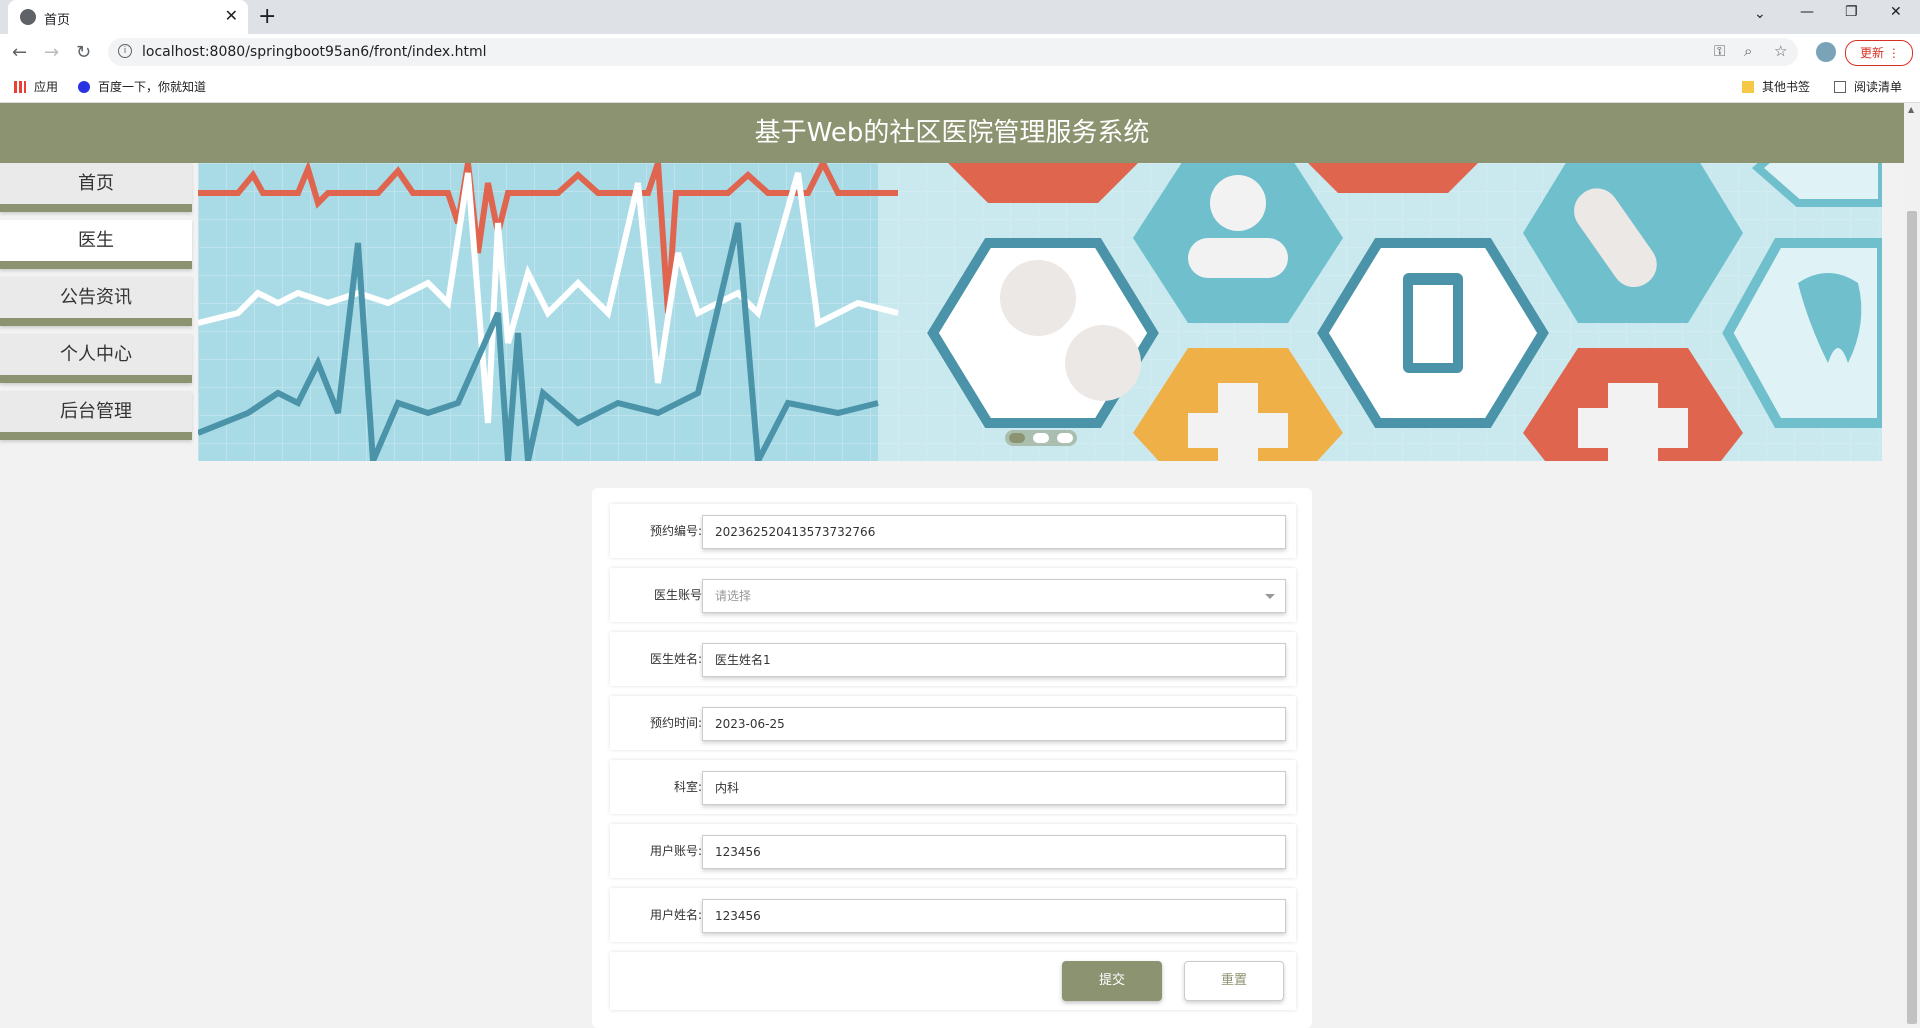 The width and height of the screenshot is (1920, 1028). What do you see at coordinates (1786, 87) in the screenshot?
I see `bookmark-other-label: 其他书签` at bounding box center [1786, 87].